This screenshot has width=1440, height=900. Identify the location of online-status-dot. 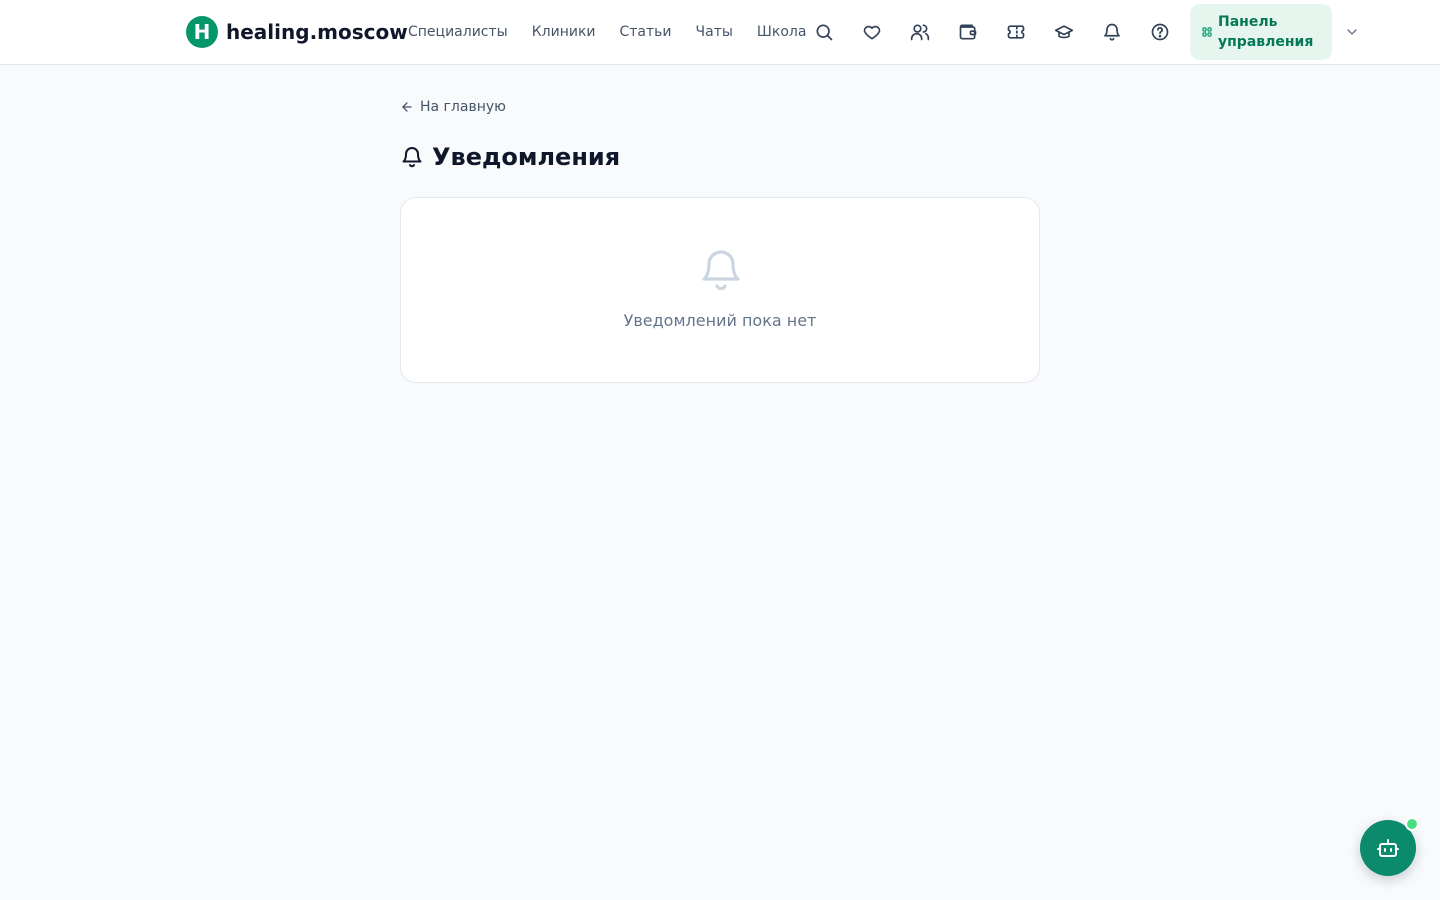
(1412, 824).